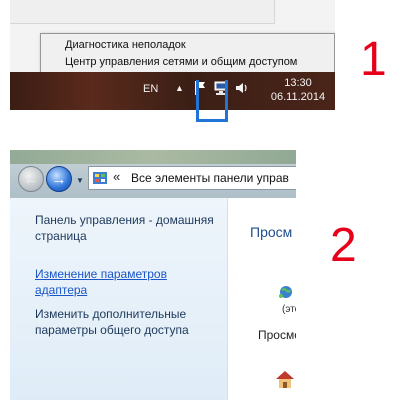 This screenshot has width=420, height=420. I want to click on volume-icon, so click(242, 88).